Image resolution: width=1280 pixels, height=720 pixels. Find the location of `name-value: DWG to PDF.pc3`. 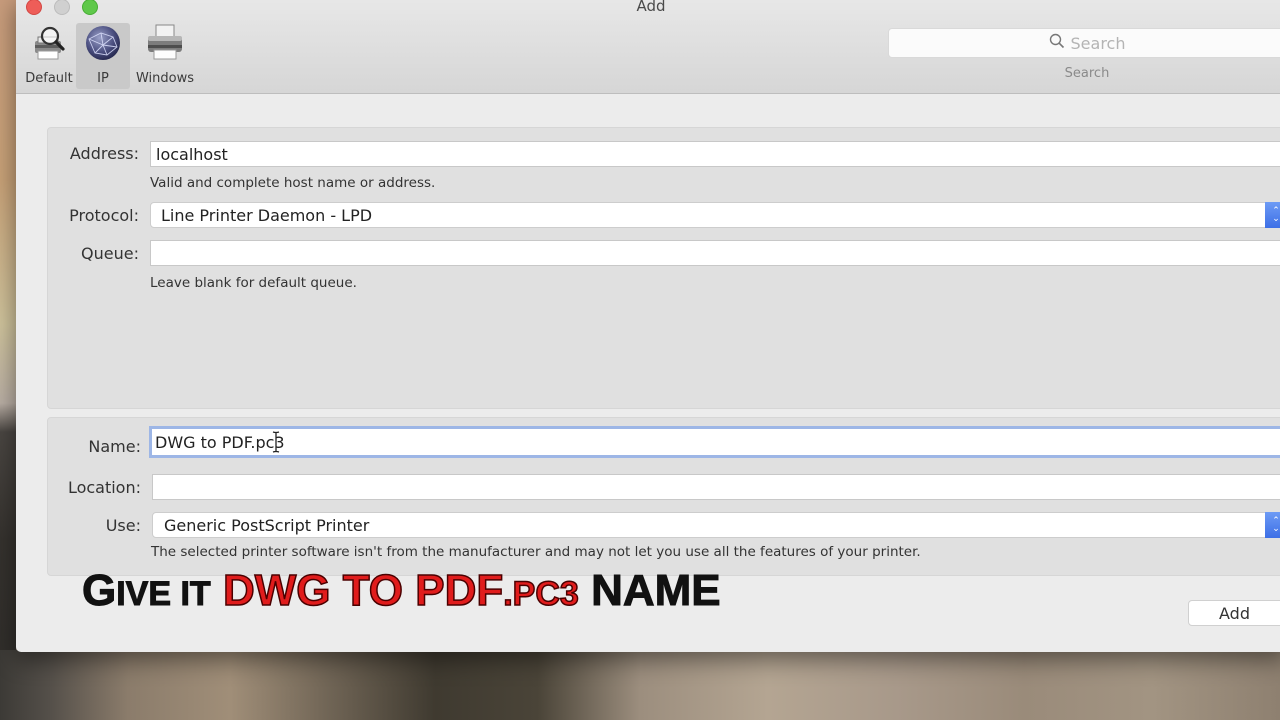

name-value: DWG to PDF.pc3 is located at coordinates (220, 442).